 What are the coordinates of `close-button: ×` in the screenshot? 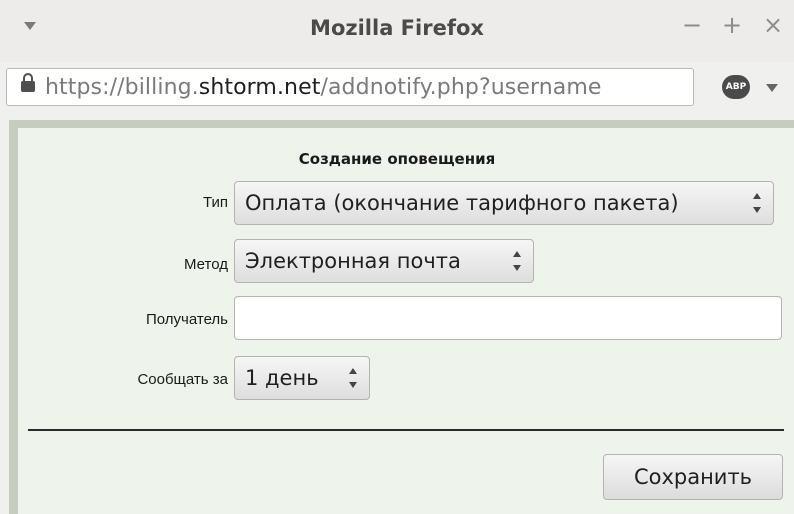 It's located at (773, 25).